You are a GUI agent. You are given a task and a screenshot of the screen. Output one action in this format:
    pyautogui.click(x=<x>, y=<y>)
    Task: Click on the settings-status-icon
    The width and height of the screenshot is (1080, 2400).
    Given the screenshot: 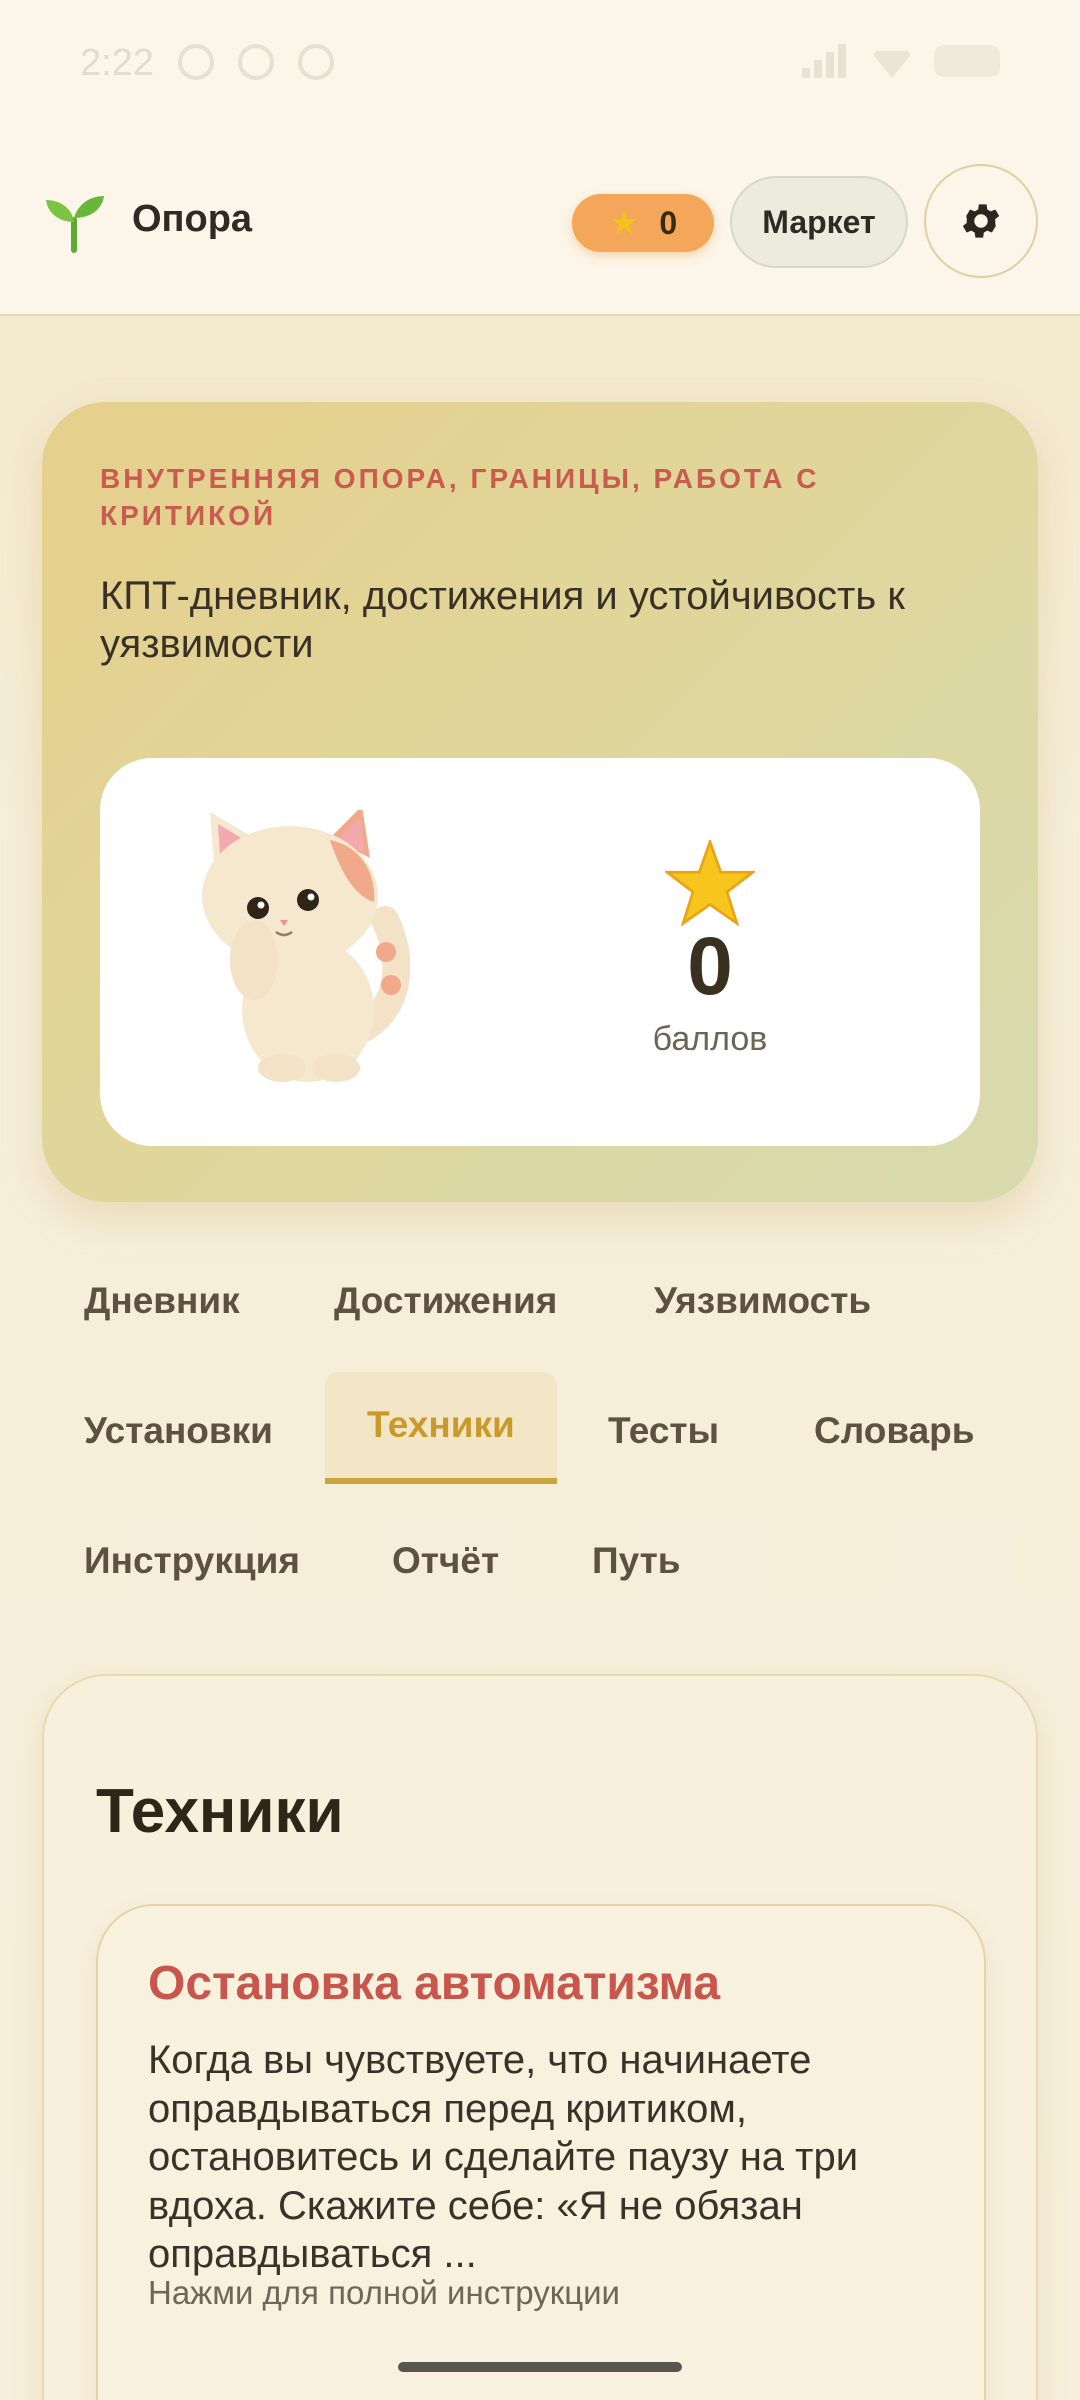 What is the action you would take?
    pyautogui.click(x=196, y=62)
    